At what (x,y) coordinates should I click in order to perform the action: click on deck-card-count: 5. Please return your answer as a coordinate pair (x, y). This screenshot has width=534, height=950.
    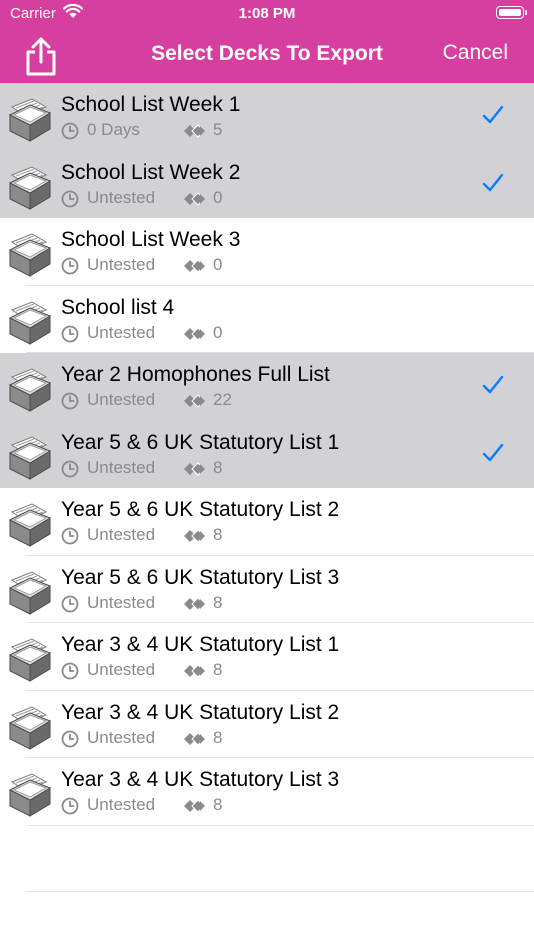
    Looking at the image, I should click on (218, 129).